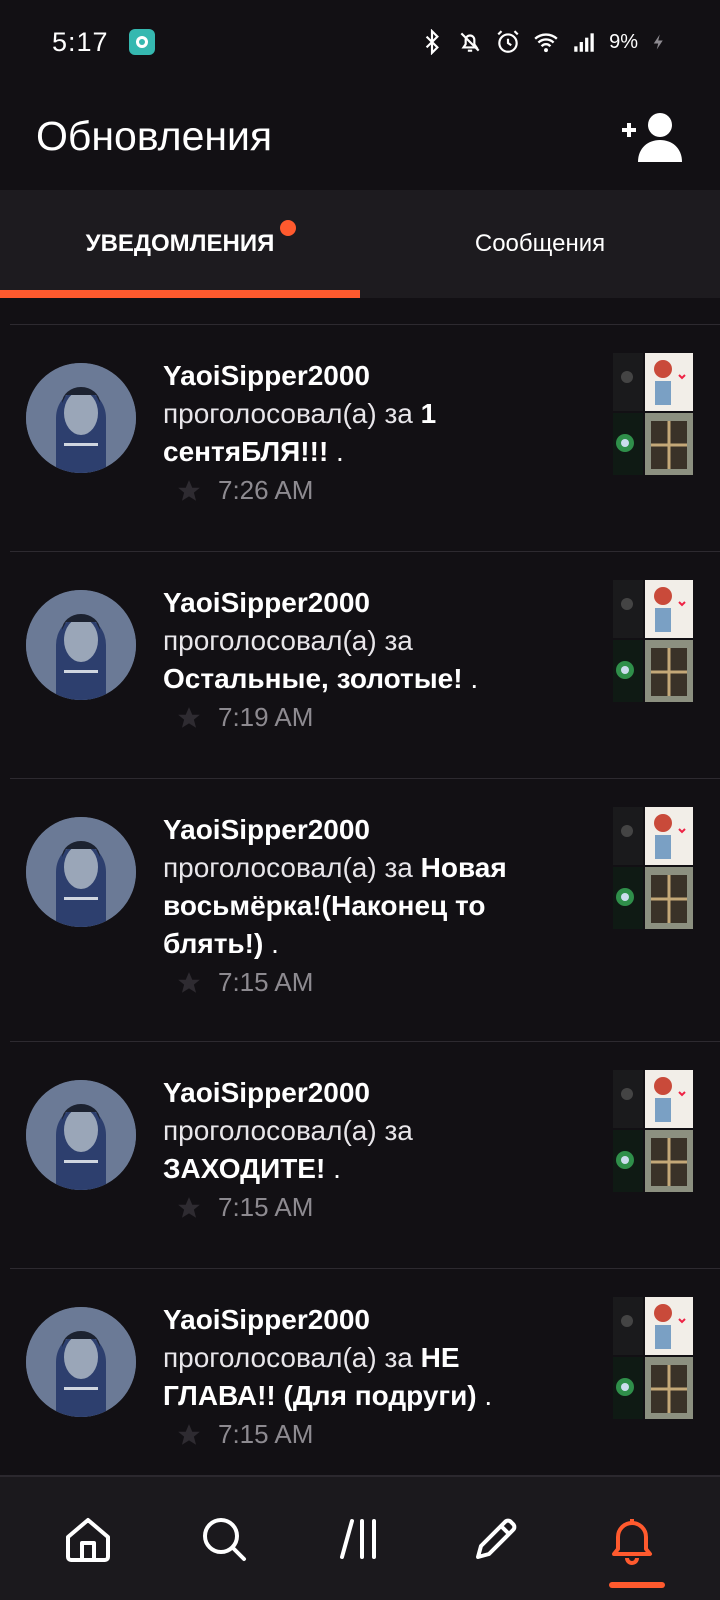  I want to click on nav-write, so click(496, 1539).